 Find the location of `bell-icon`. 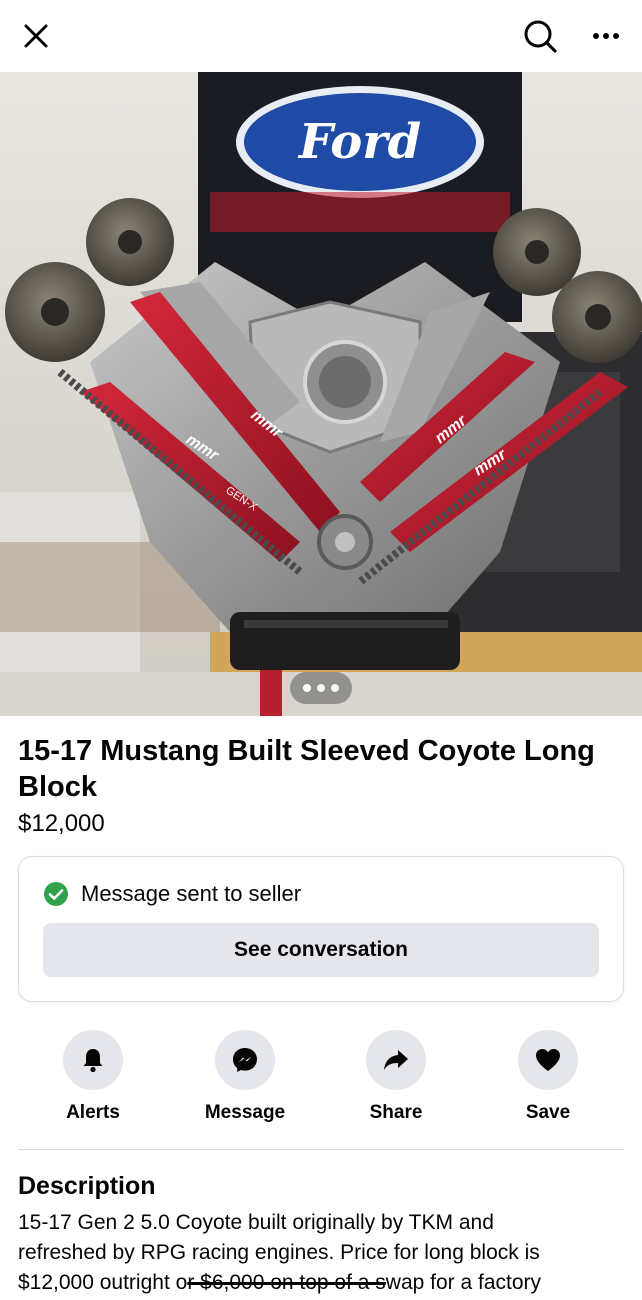

bell-icon is located at coordinates (93, 1061).